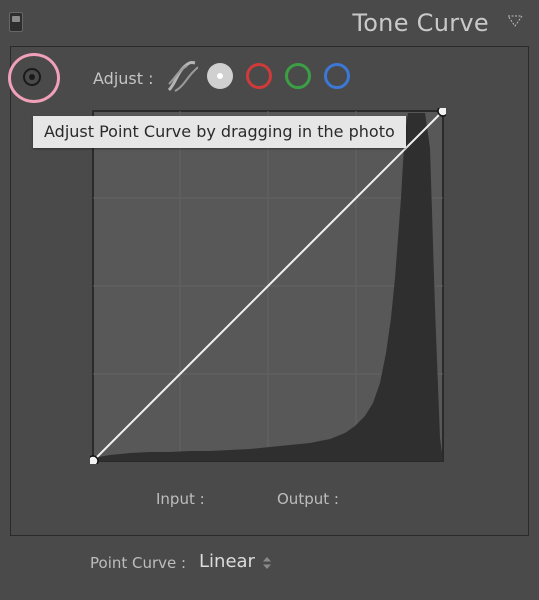 This screenshot has width=539, height=600. Describe the element at coordinates (298, 76) in the screenshot. I see `channel-green-button` at that location.